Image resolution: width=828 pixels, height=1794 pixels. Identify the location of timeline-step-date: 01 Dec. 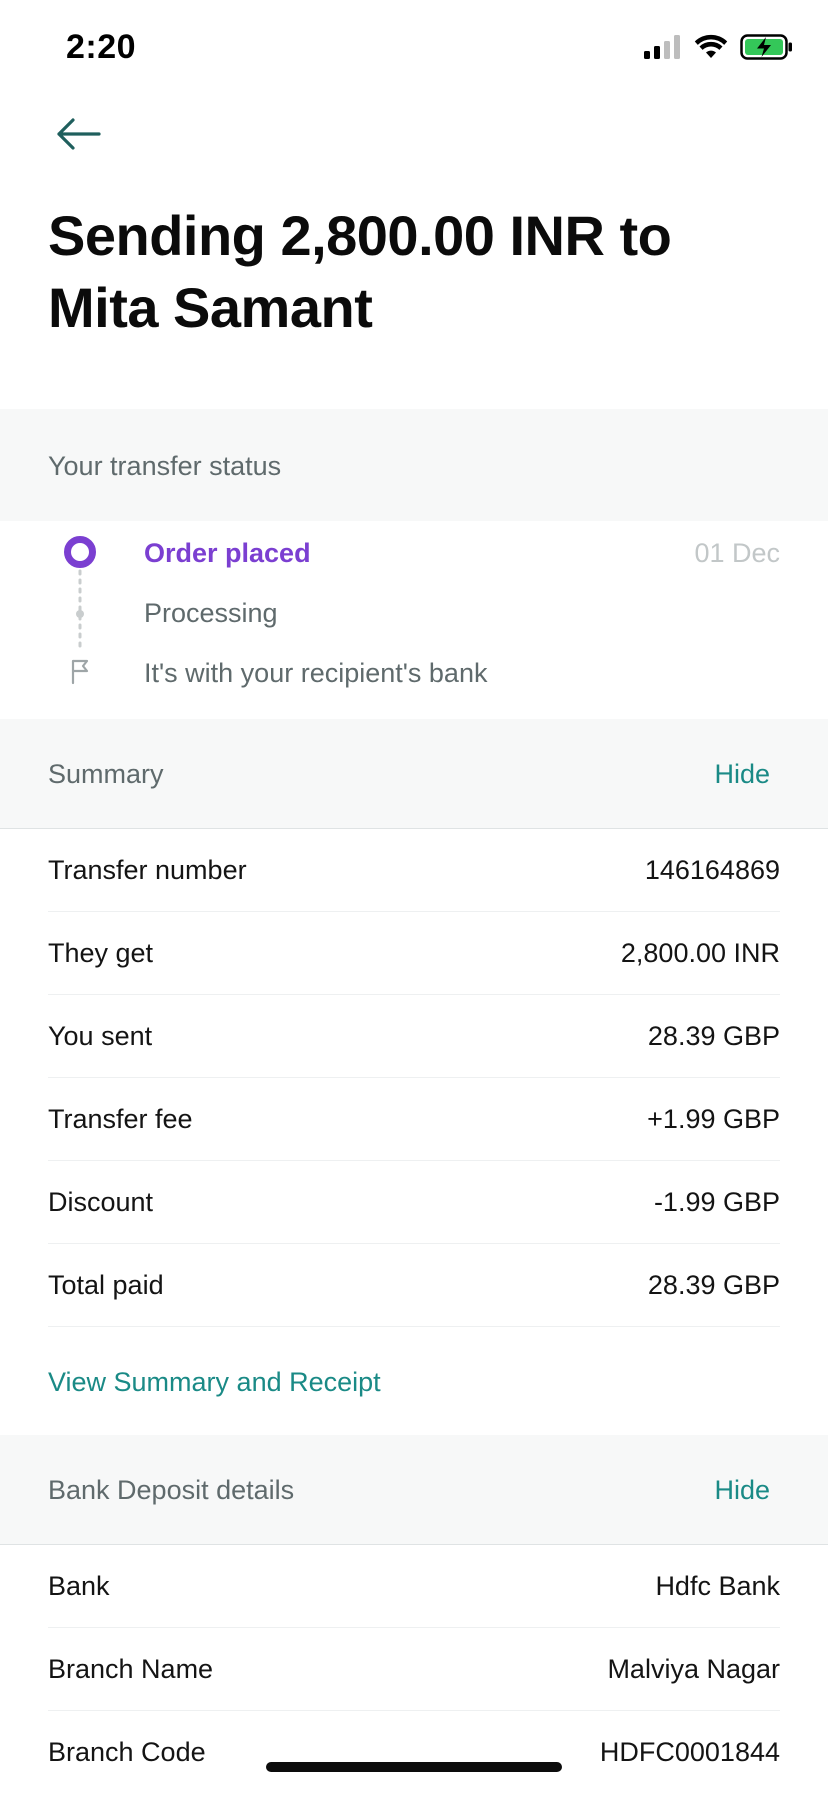
(737, 553).